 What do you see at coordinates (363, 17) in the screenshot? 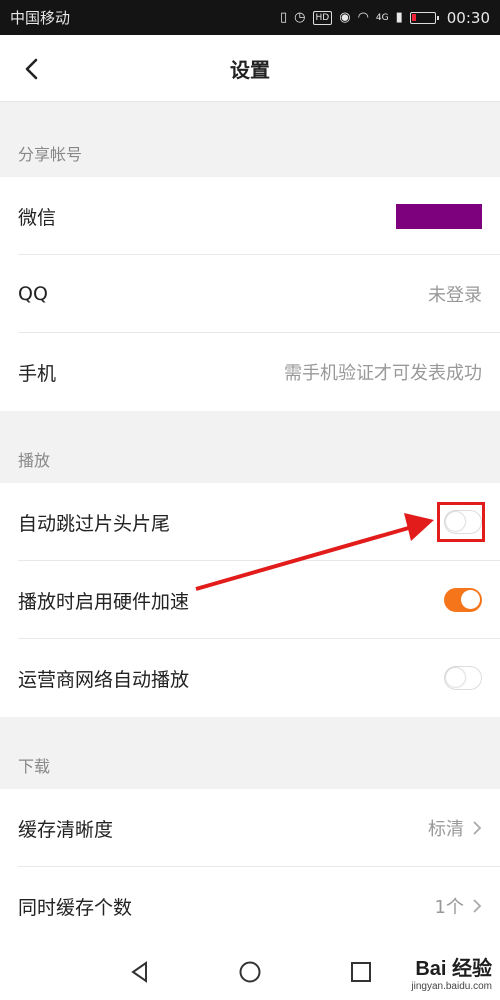
I see `wifi-icon: ◠` at bounding box center [363, 17].